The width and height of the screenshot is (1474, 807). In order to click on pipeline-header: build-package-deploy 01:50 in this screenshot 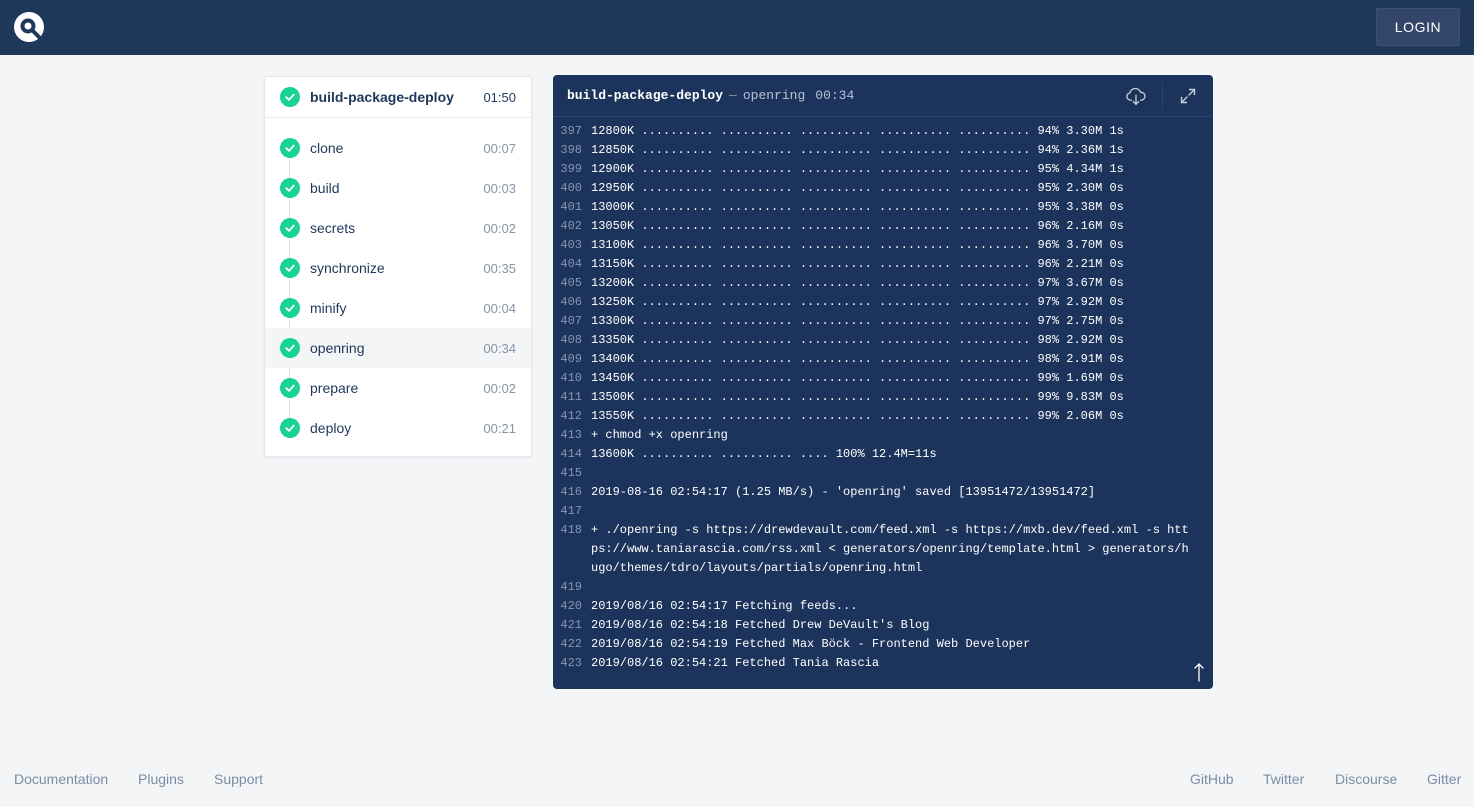, I will do `click(398, 97)`.